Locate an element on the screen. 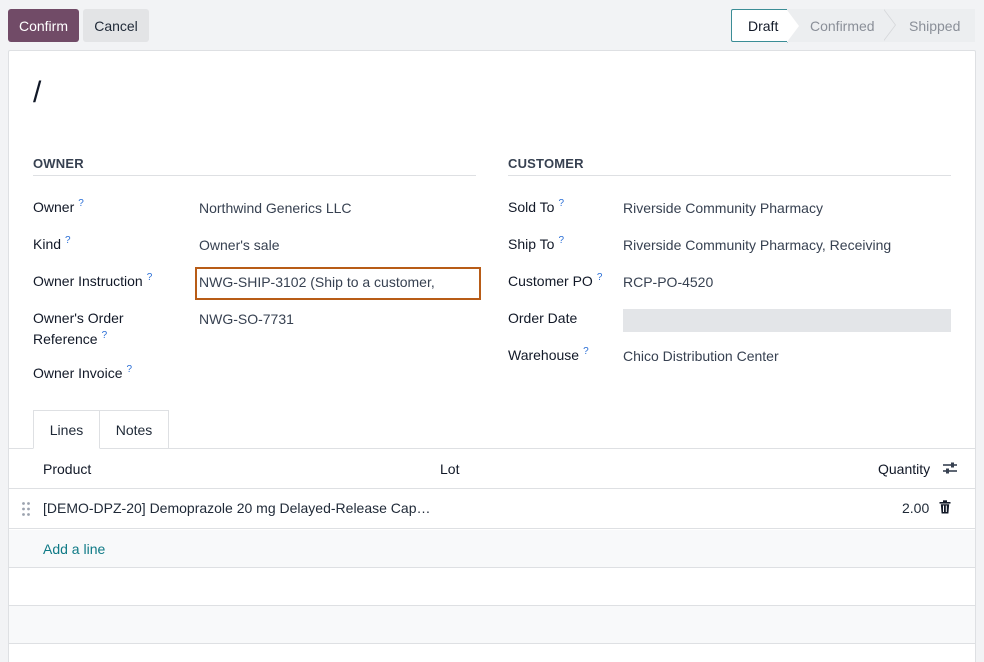  status-shipped: Shipped is located at coordinates (929, 25).